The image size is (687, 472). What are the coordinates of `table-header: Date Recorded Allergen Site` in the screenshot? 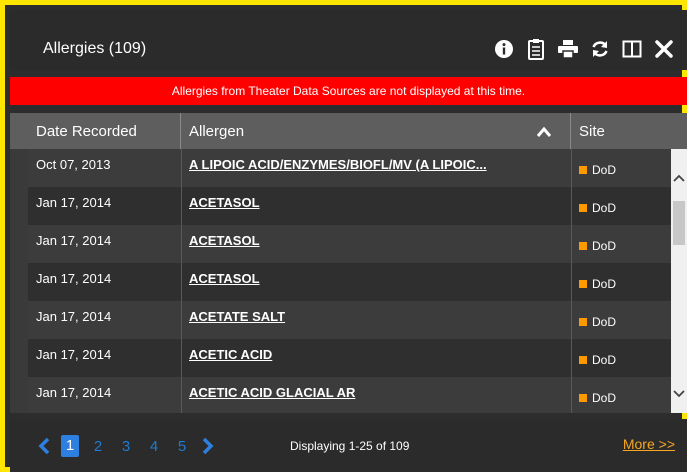 It's located at (348, 131).